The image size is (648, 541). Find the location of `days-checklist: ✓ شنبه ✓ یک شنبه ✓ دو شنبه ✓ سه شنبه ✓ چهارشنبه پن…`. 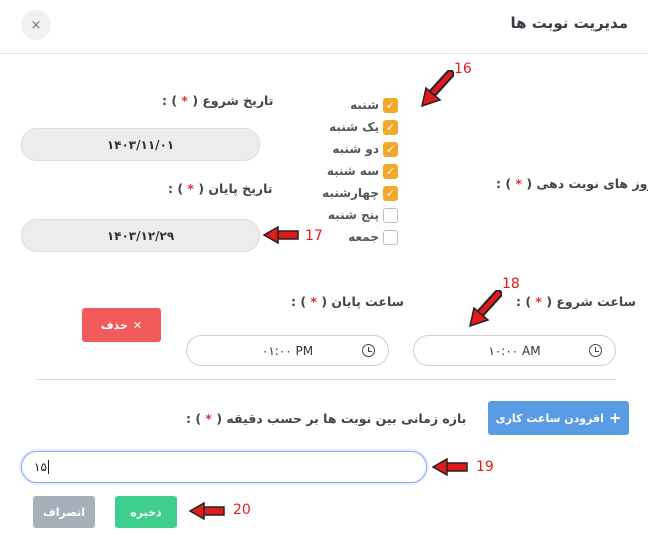

days-checklist: ✓ شنبه ✓ یک شنبه ✓ دو شنبه ✓ سه شنبه ✓ چهارشنبه پن… is located at coordinates (360, 171).